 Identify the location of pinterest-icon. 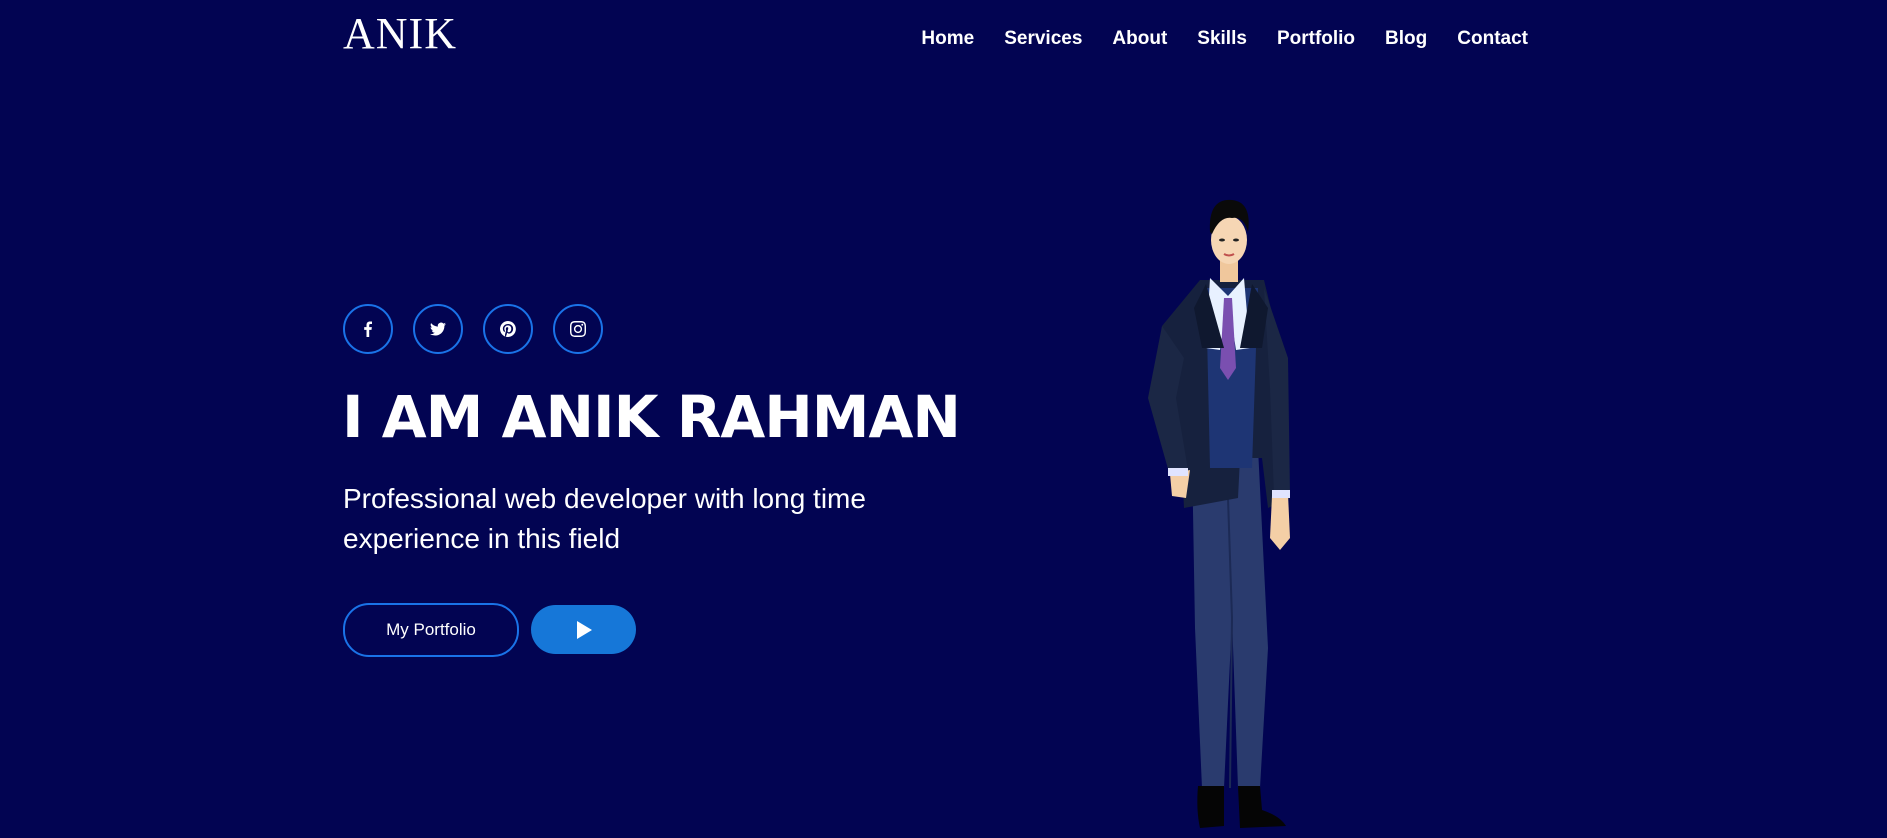
(508, 329).